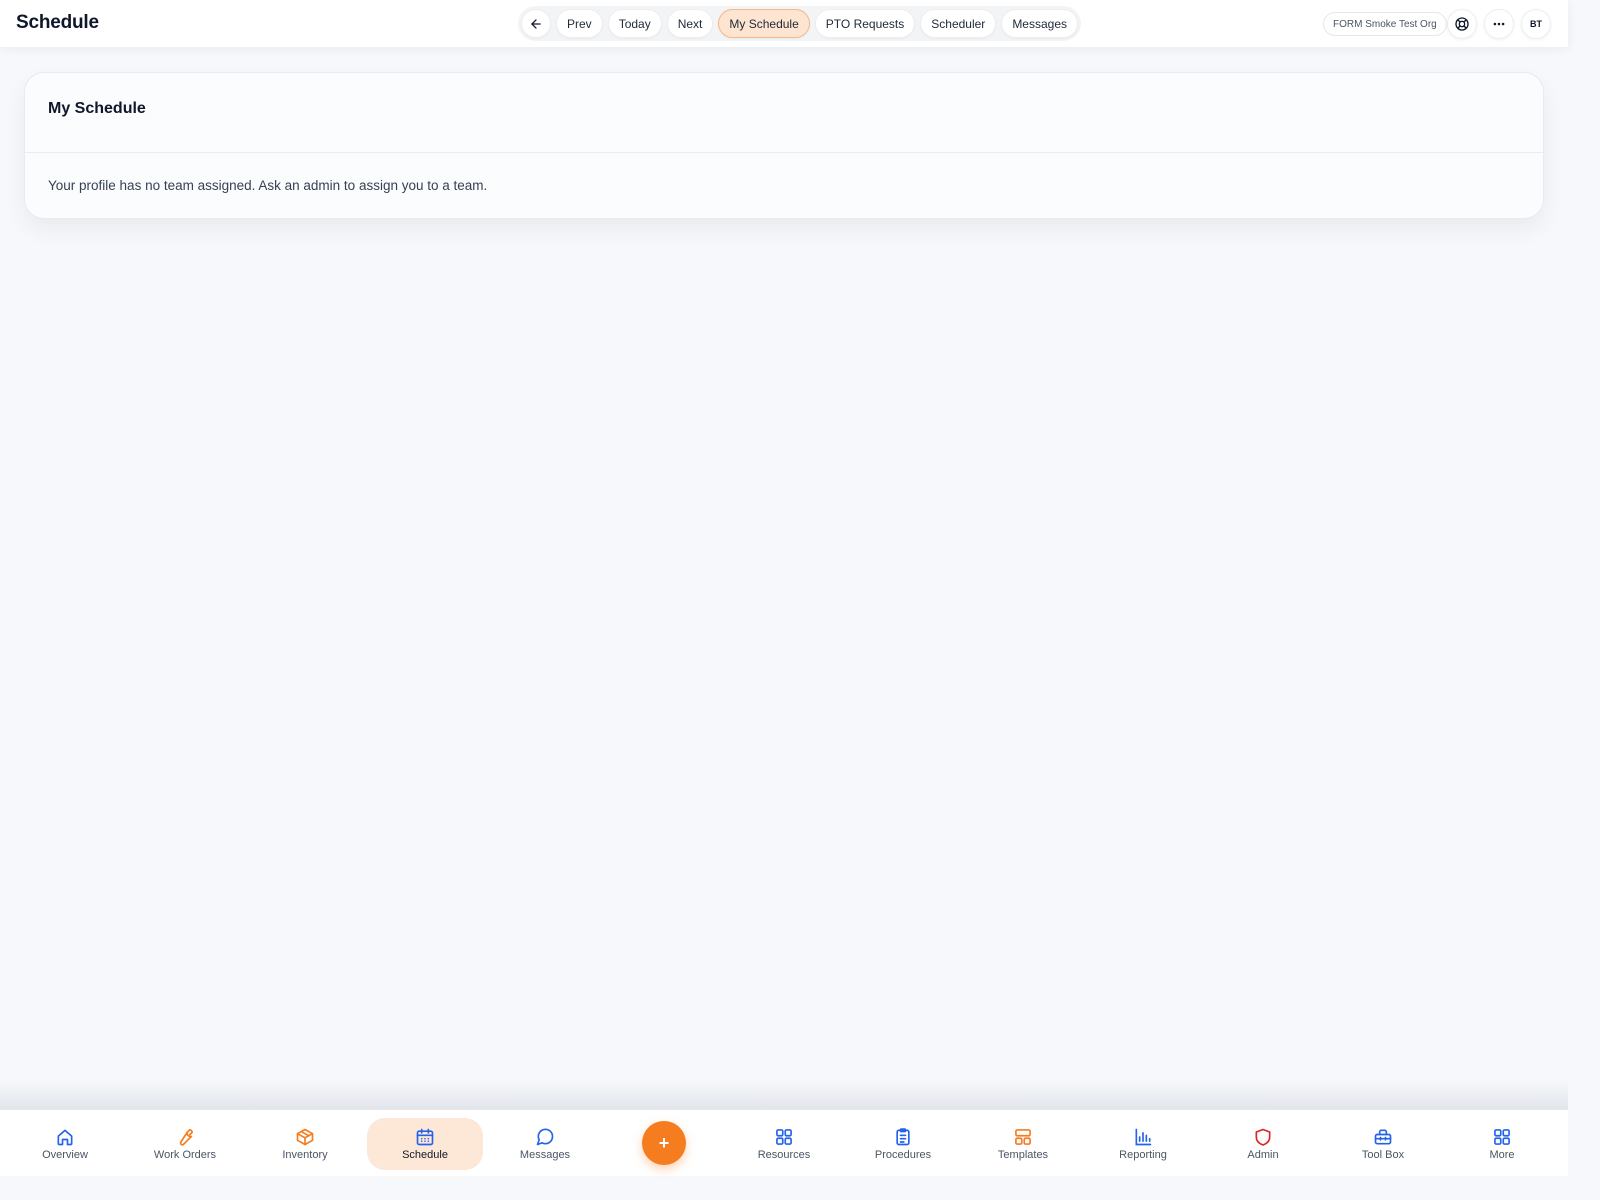  What do you see at coordinates (1023, 1155) in the screenshot?
I see `nav-label: Templates` at bounding box center [1023, 1155].